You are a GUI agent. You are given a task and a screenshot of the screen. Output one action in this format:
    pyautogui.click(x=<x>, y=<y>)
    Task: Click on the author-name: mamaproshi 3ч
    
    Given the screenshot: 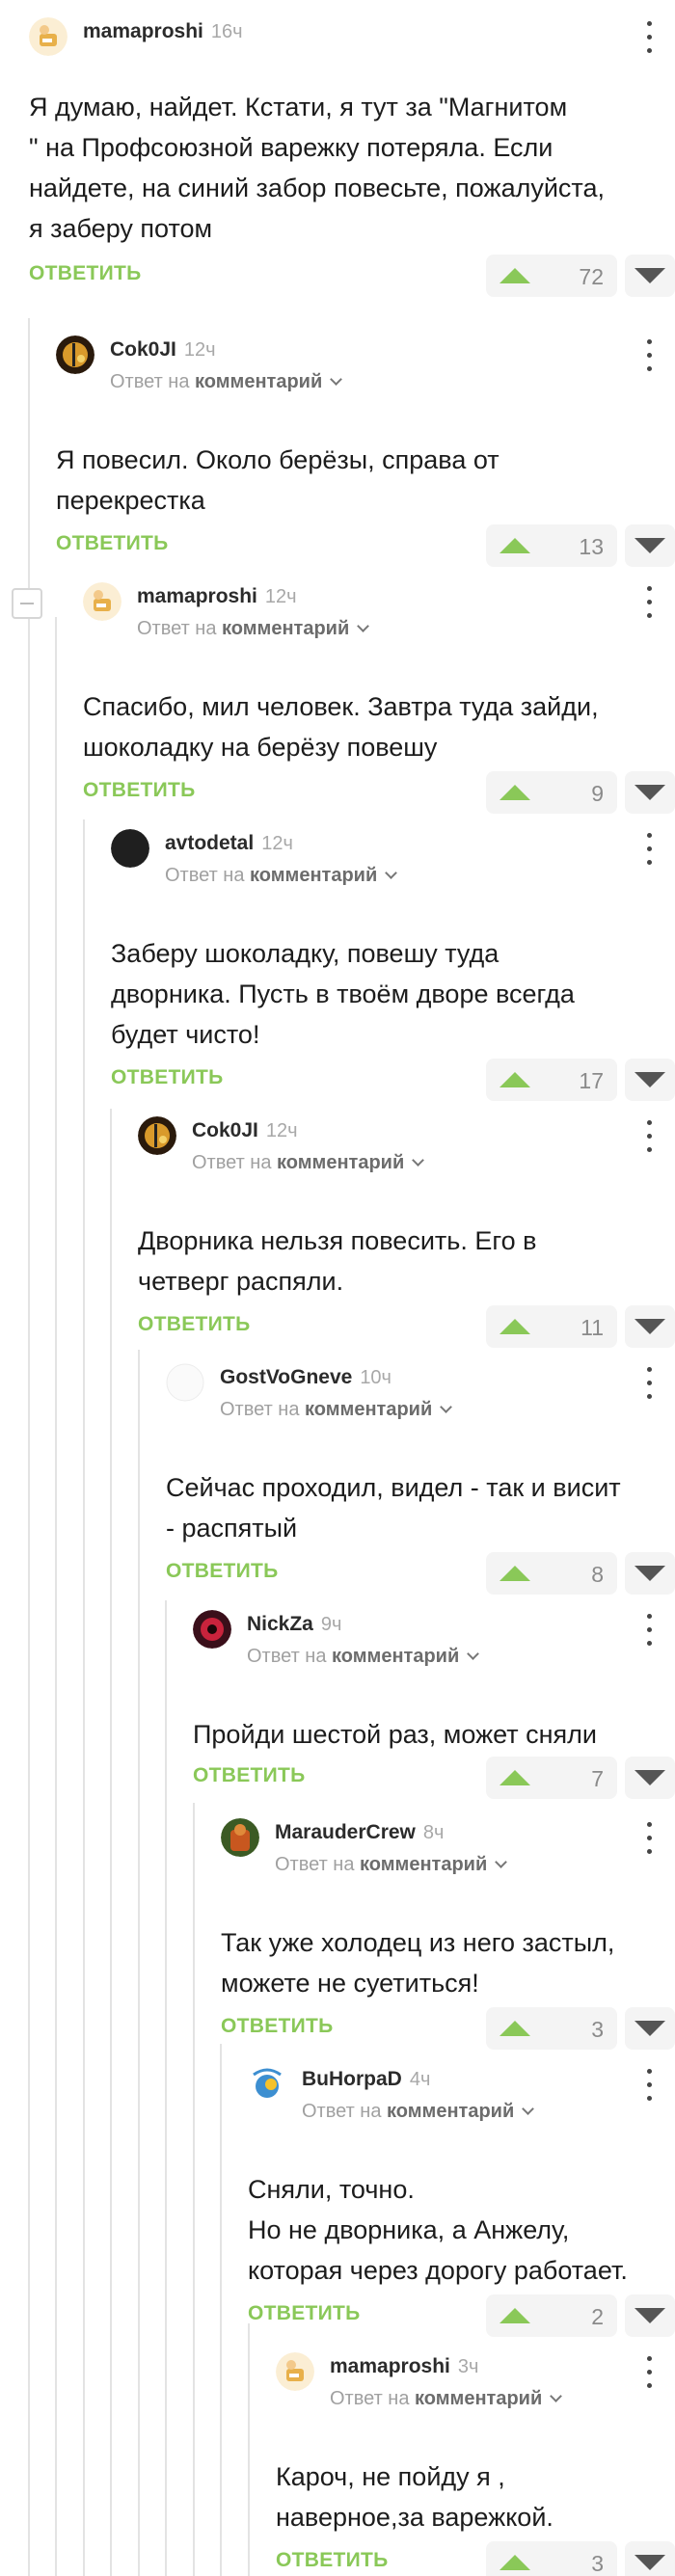 What is the action you would take?
    pyautogui.click(x=404, y=2367)
    